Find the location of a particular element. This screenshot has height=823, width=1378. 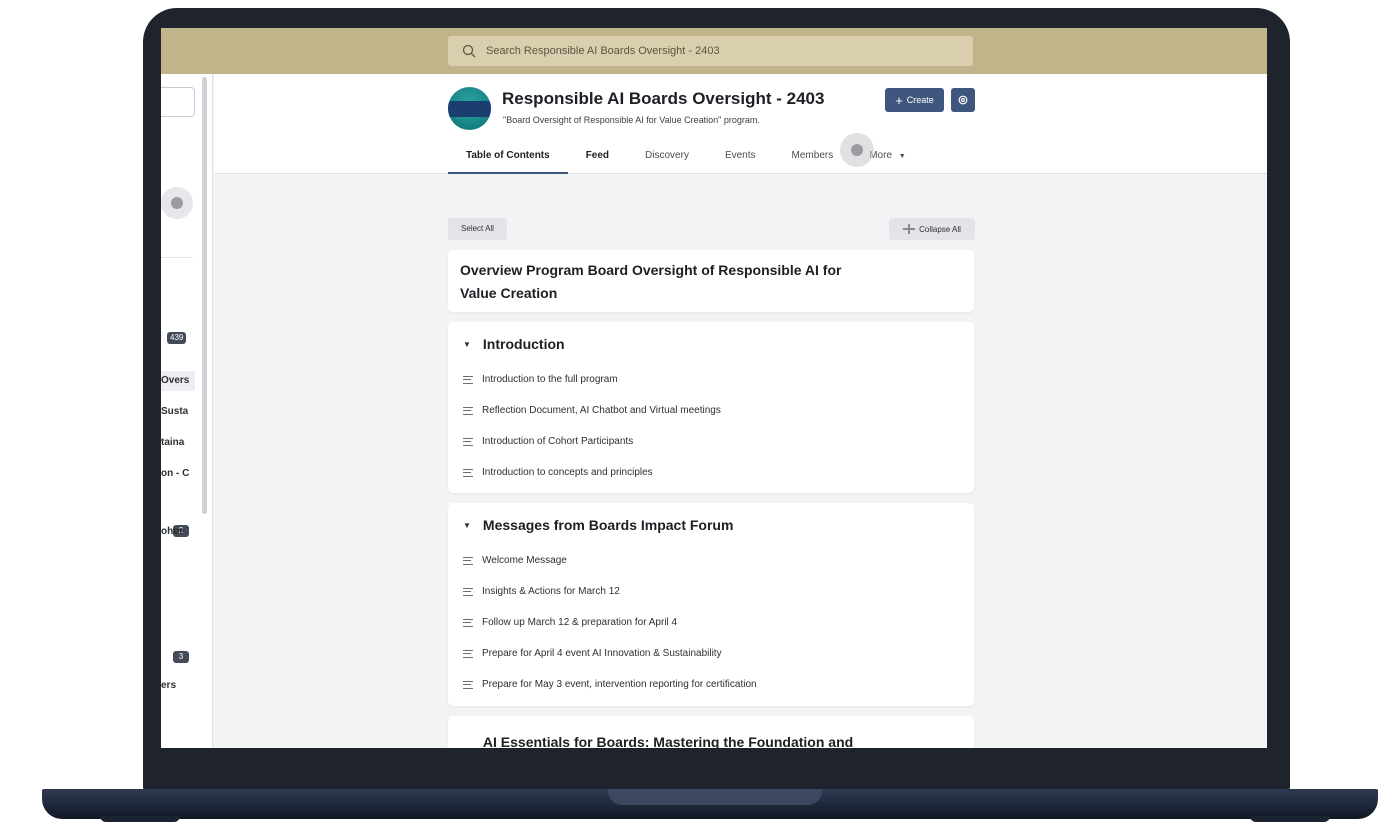

section-header: ▼ Messages from Boards Impact Forum is located at coordinates (598, 525).